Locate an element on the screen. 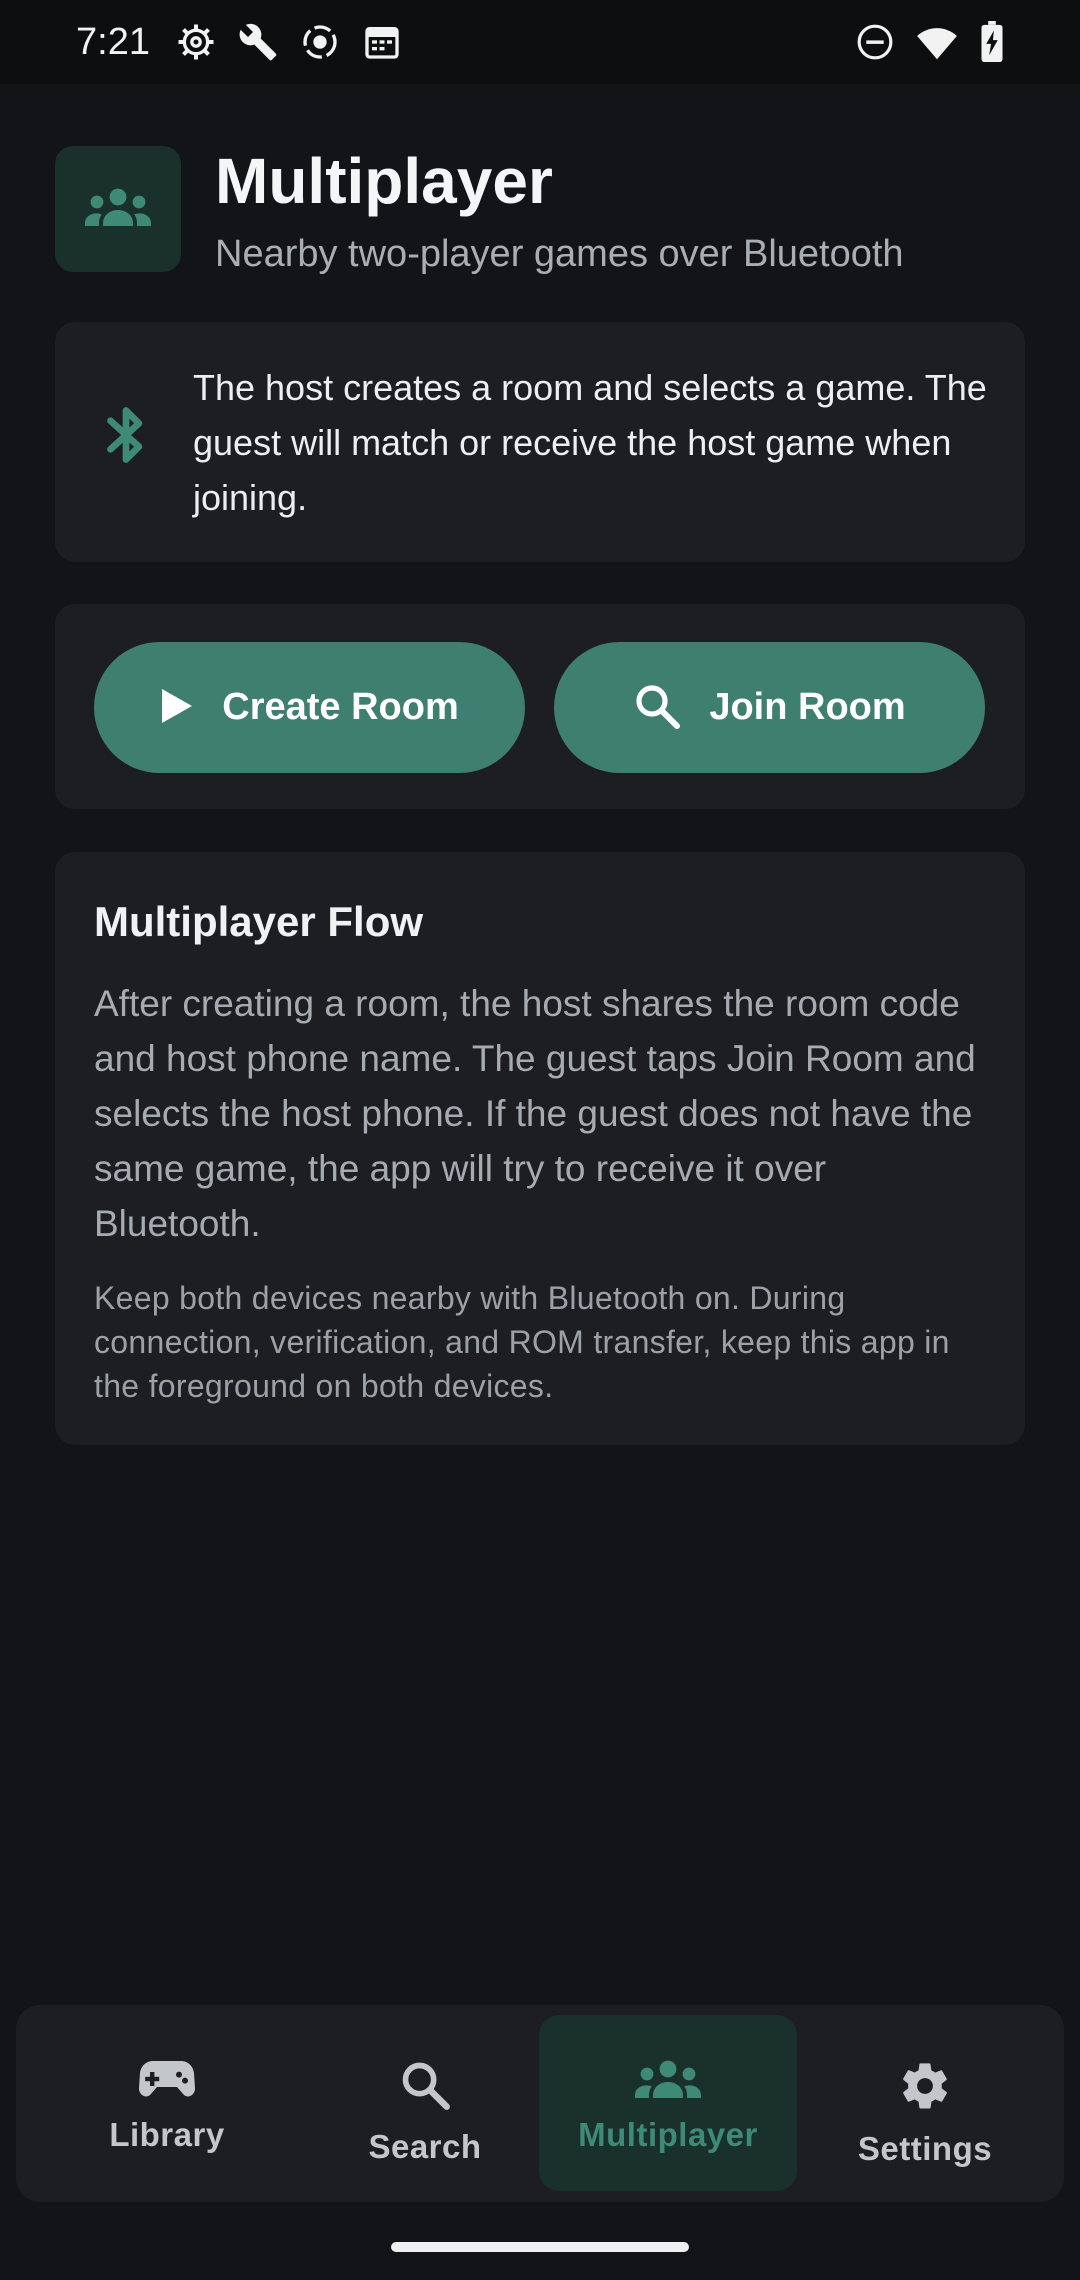 The width and height of the screenshot is (1080, 2280). nav-item-search: Search is located at coordinates (425, 2103).